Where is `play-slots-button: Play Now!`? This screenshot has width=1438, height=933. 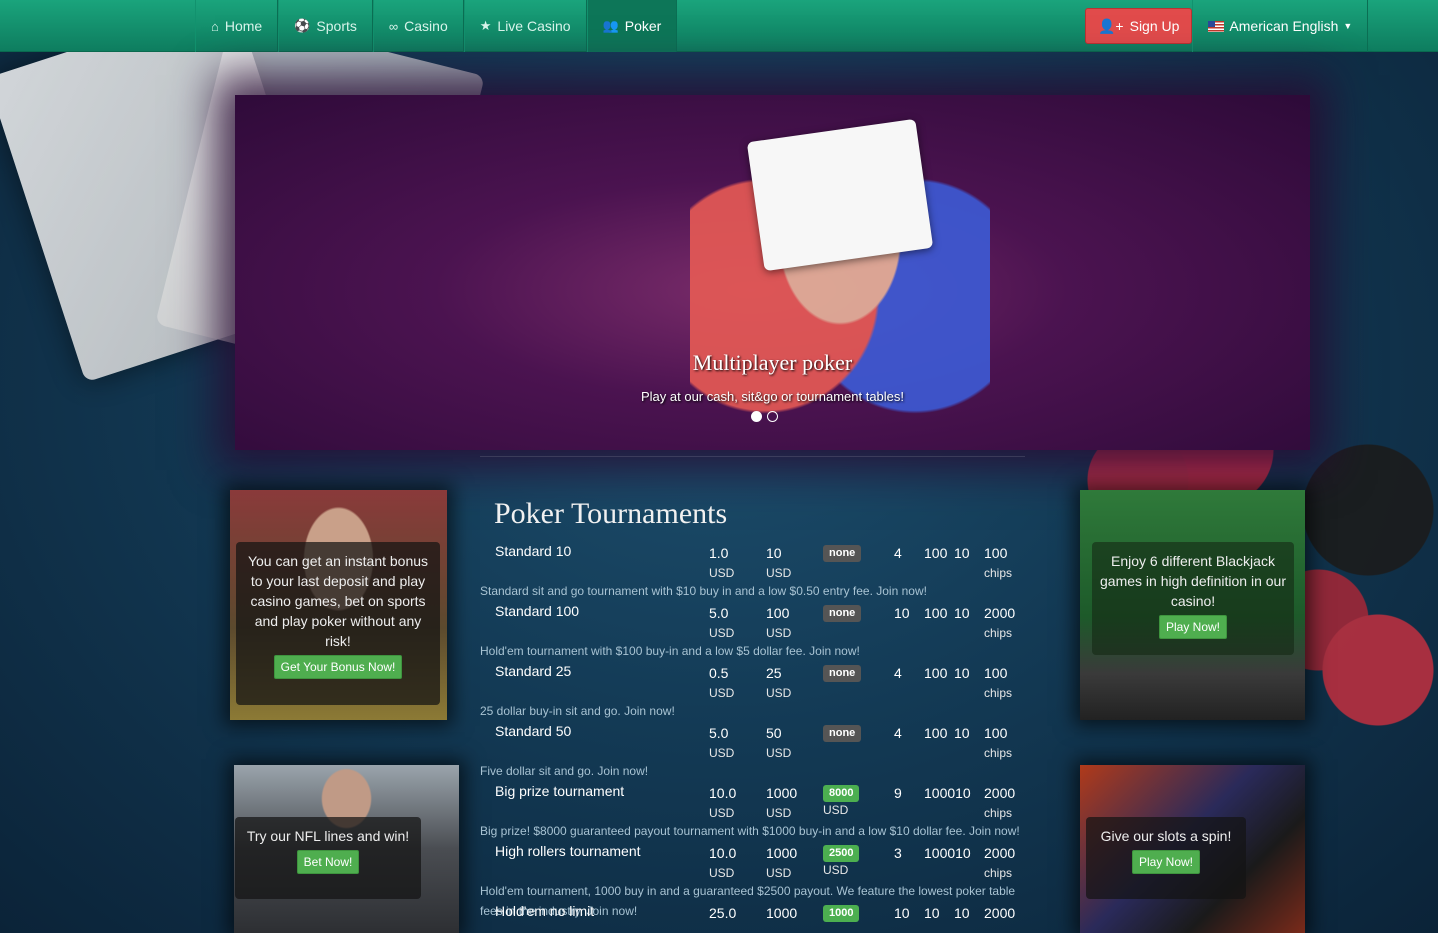 play-slots-button: Play Now! is located at coordinates (1166, 862).